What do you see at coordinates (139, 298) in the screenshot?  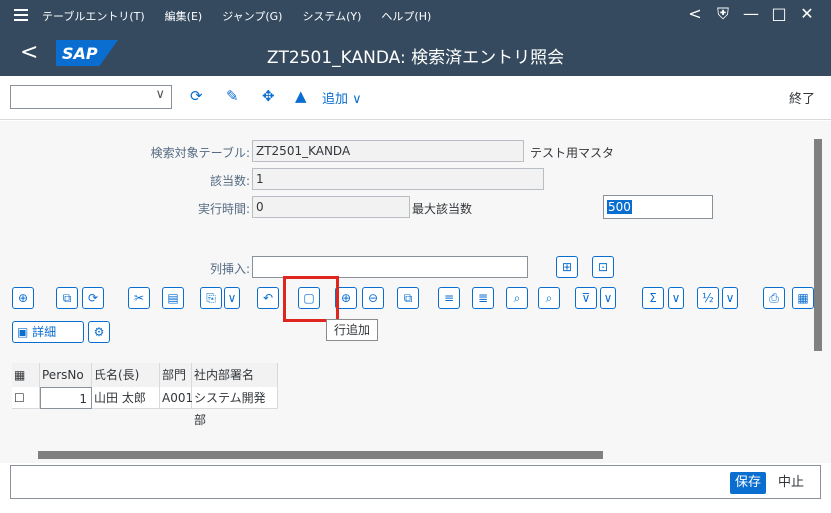 I see `cut-icon: ✂` at bounding box center [139, 298].